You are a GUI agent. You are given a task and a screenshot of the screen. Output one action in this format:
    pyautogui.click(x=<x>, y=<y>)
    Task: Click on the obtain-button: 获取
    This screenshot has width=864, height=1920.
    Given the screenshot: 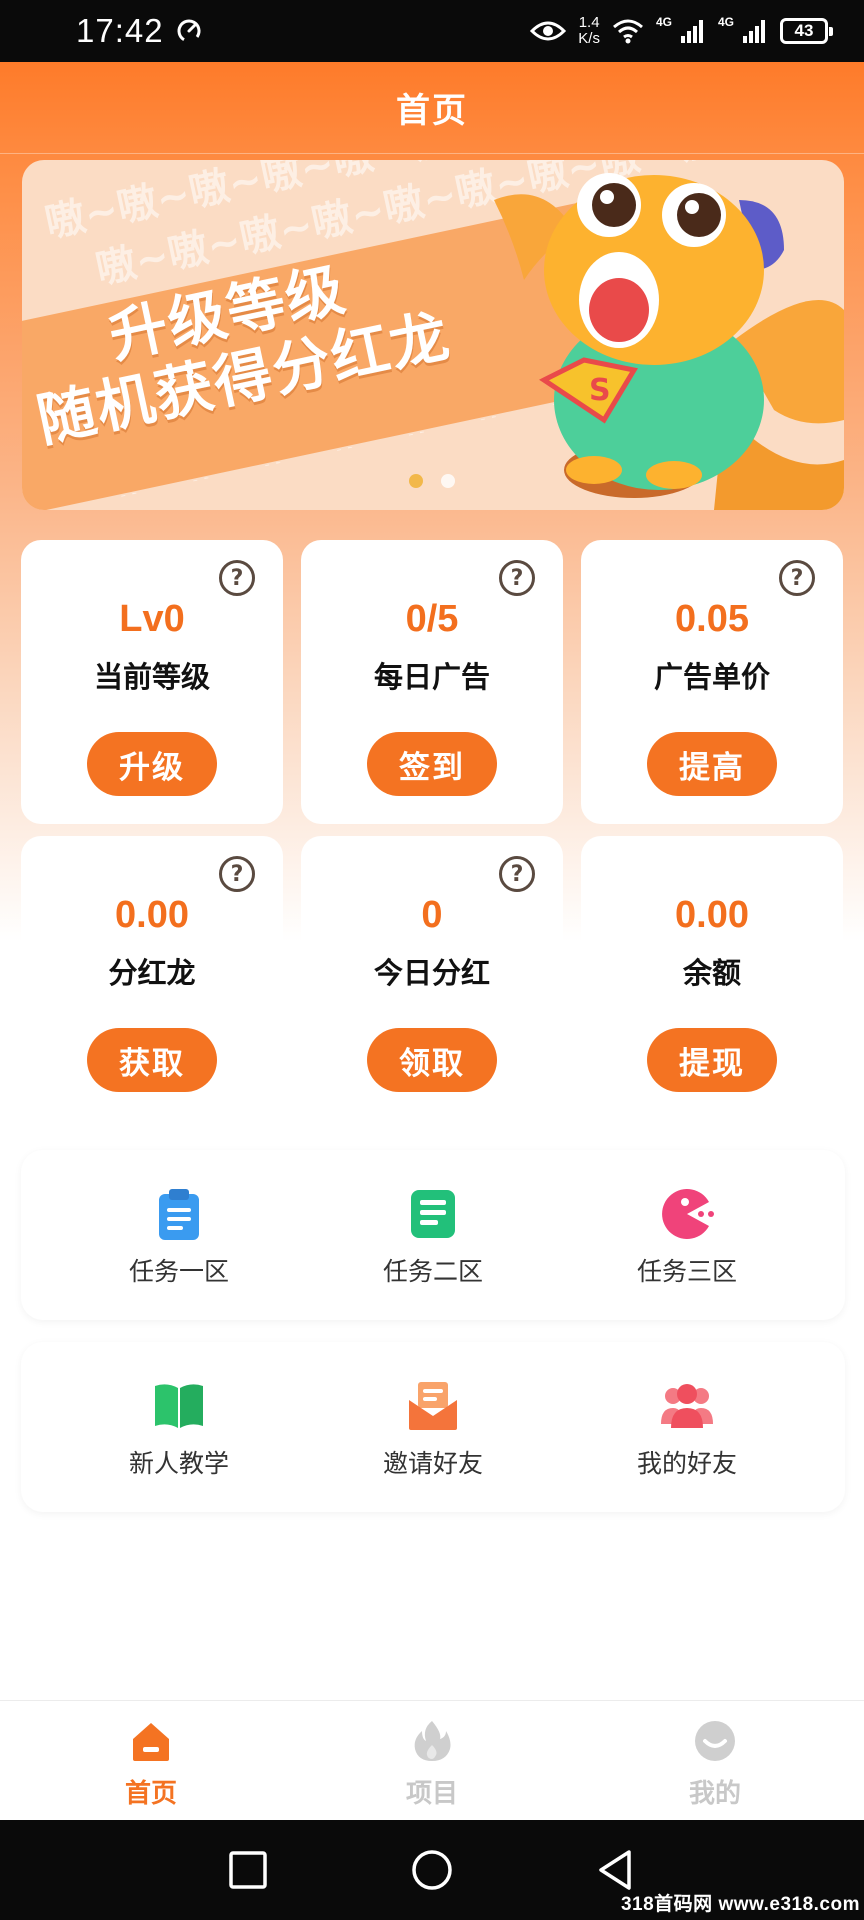 What is the action you would take?
    pyautogui.click(x=152, y=1060)
    